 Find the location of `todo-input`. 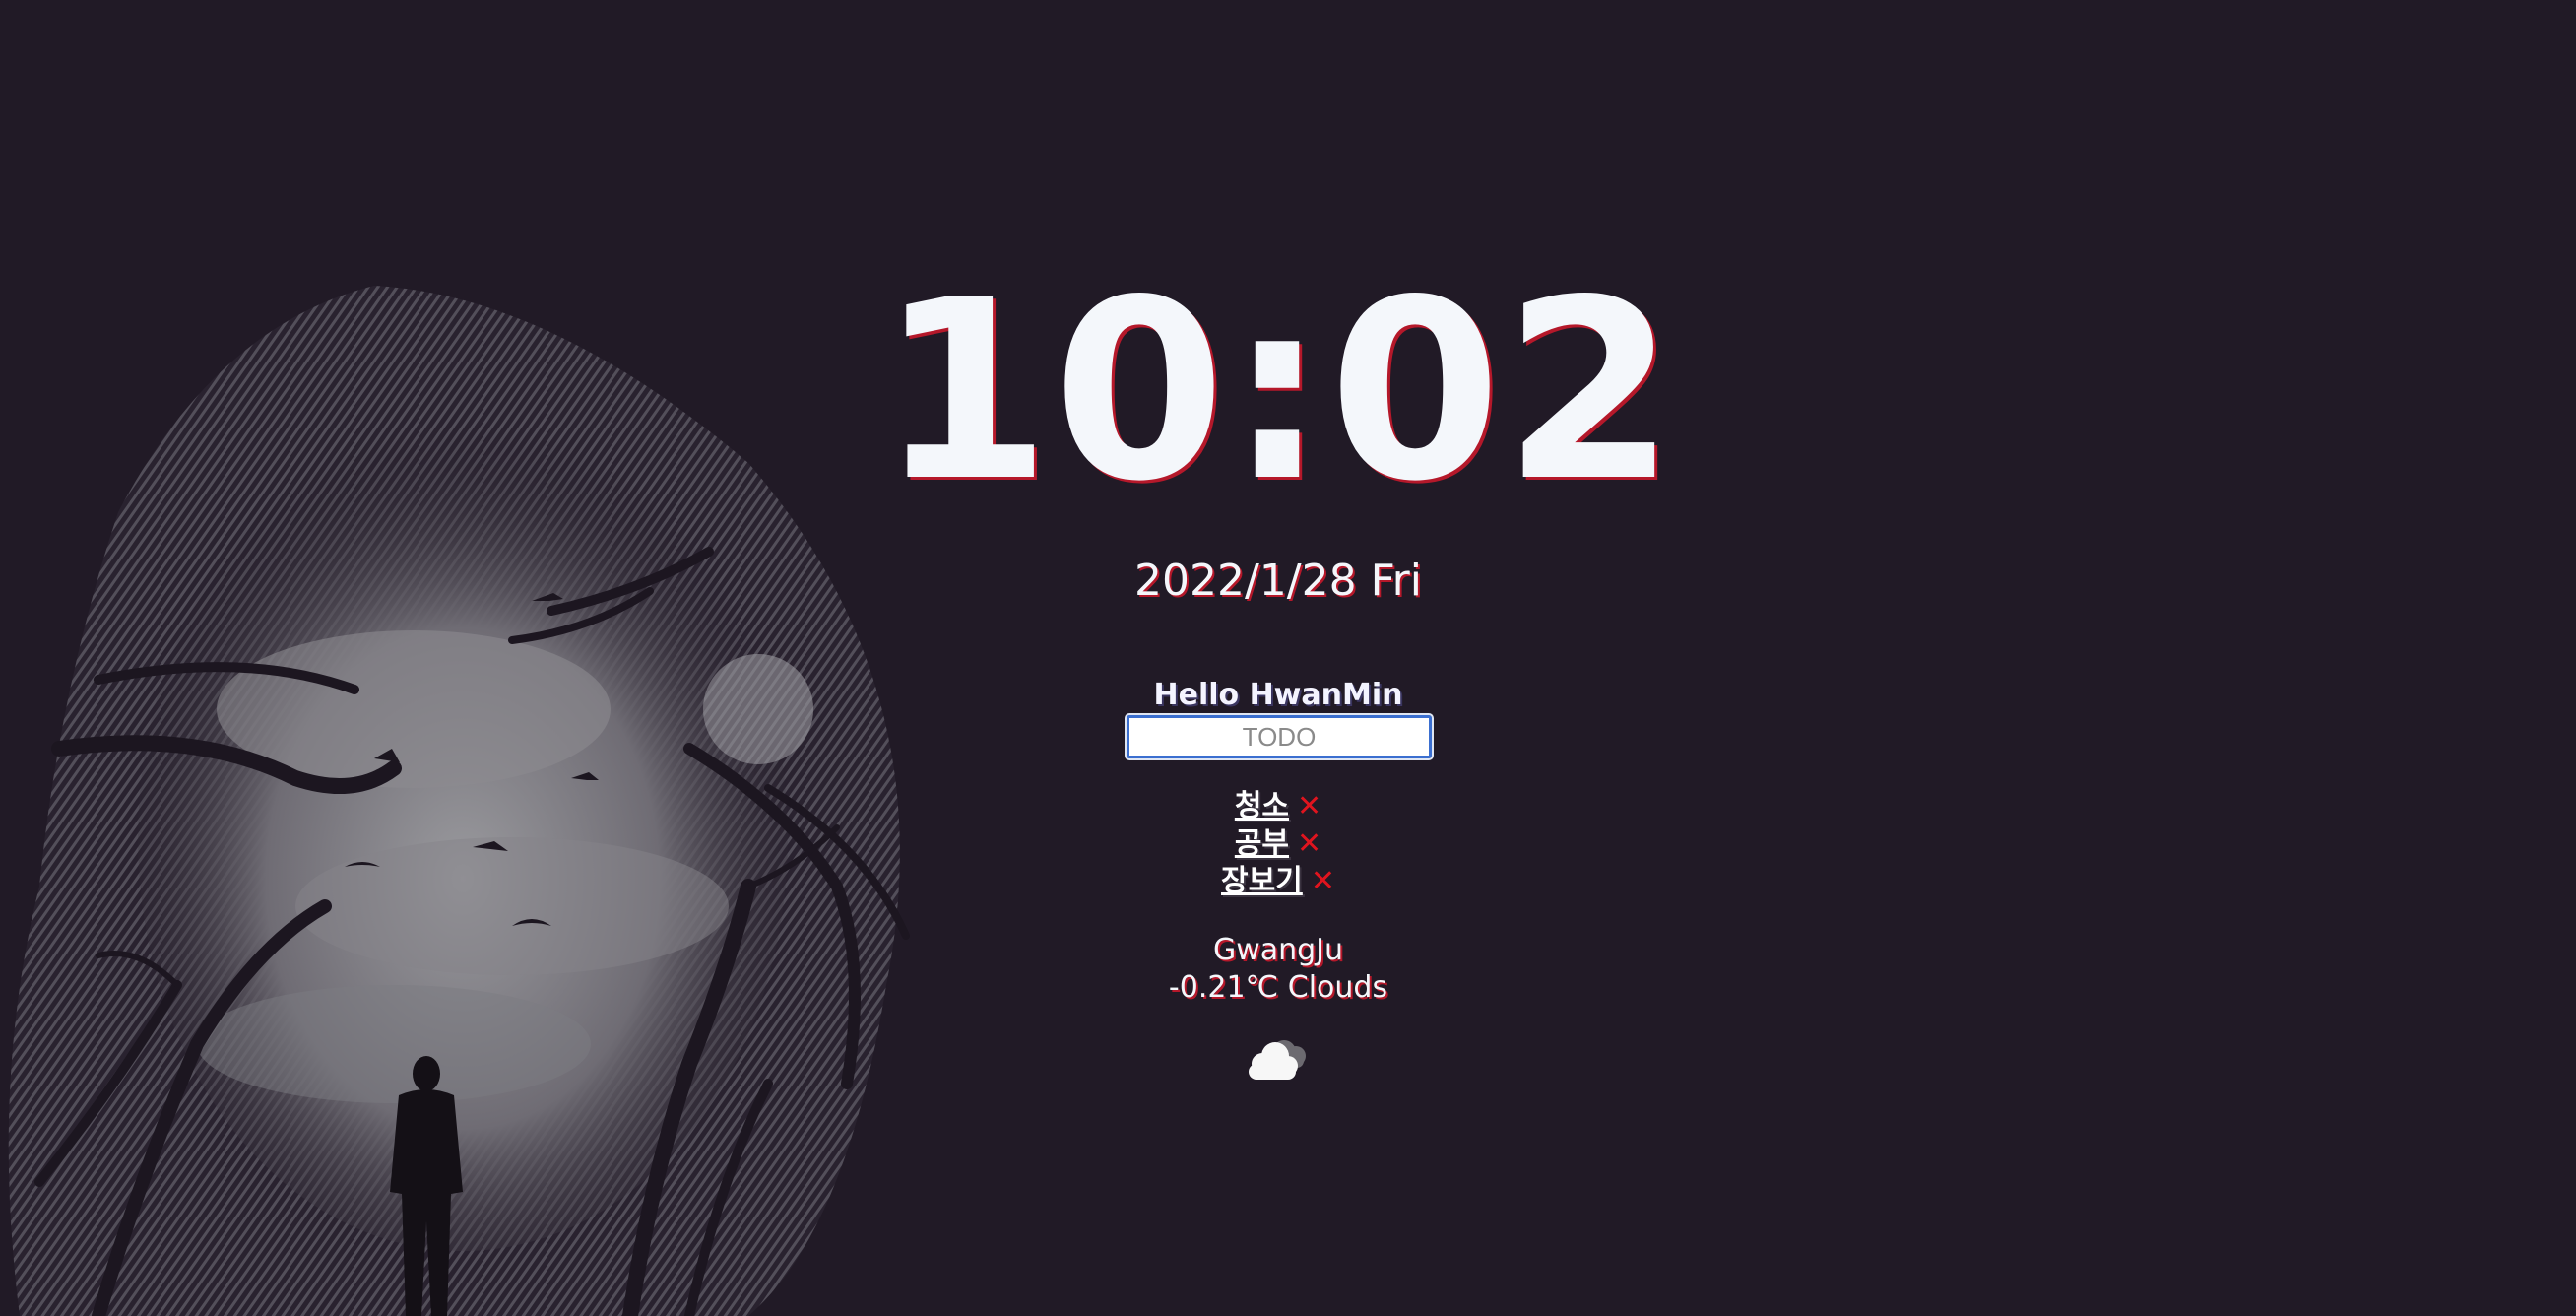

todo-input is located at coordinates (1279, 736).